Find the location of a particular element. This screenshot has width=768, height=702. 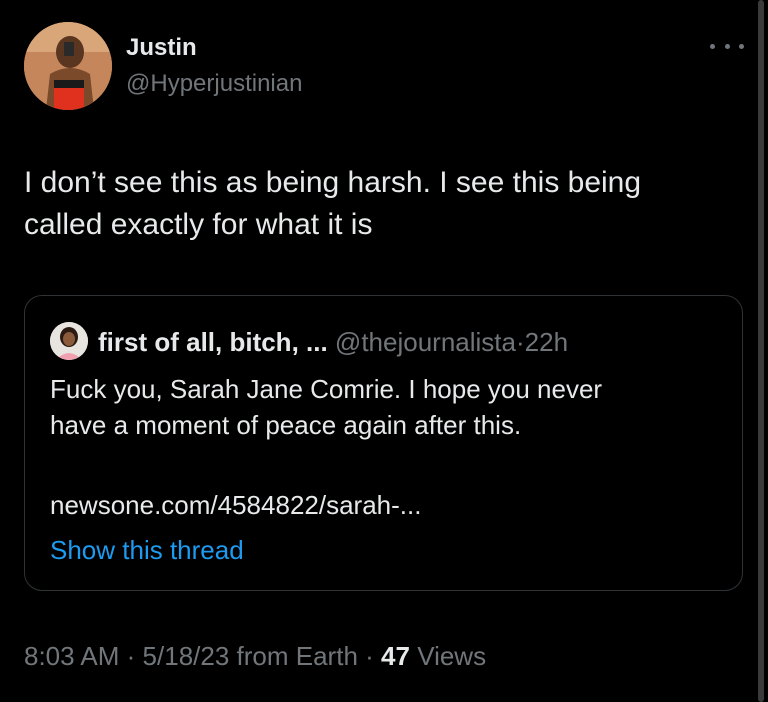

tweet-source: from Earth is located at coordinates (297, 656).